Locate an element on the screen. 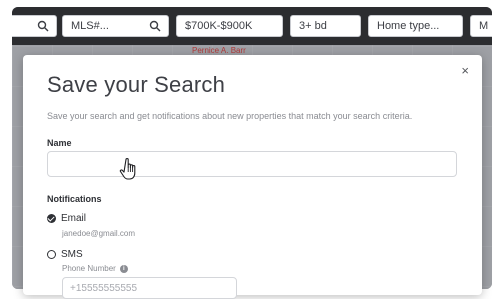 The width and height of the screenshot is (495, 299). info-icon: i is located at coordinates (123, 268).